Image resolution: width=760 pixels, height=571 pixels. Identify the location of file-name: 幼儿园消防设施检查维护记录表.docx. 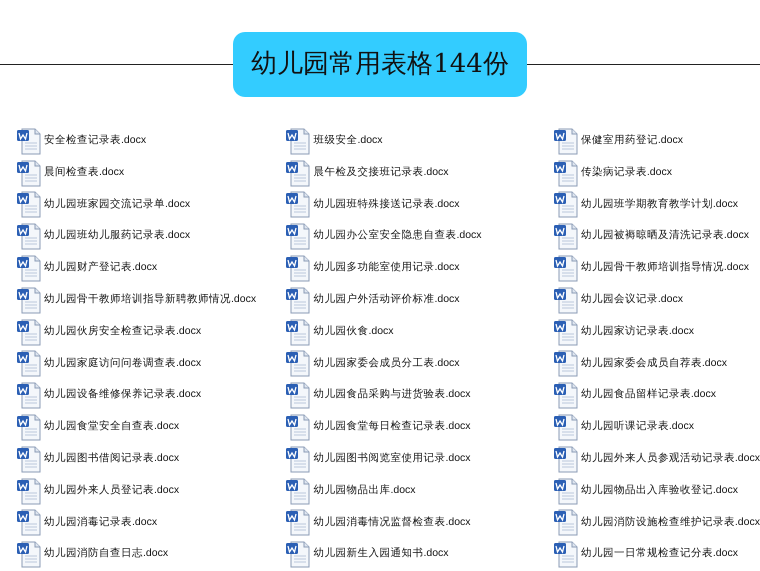
(670, 522).